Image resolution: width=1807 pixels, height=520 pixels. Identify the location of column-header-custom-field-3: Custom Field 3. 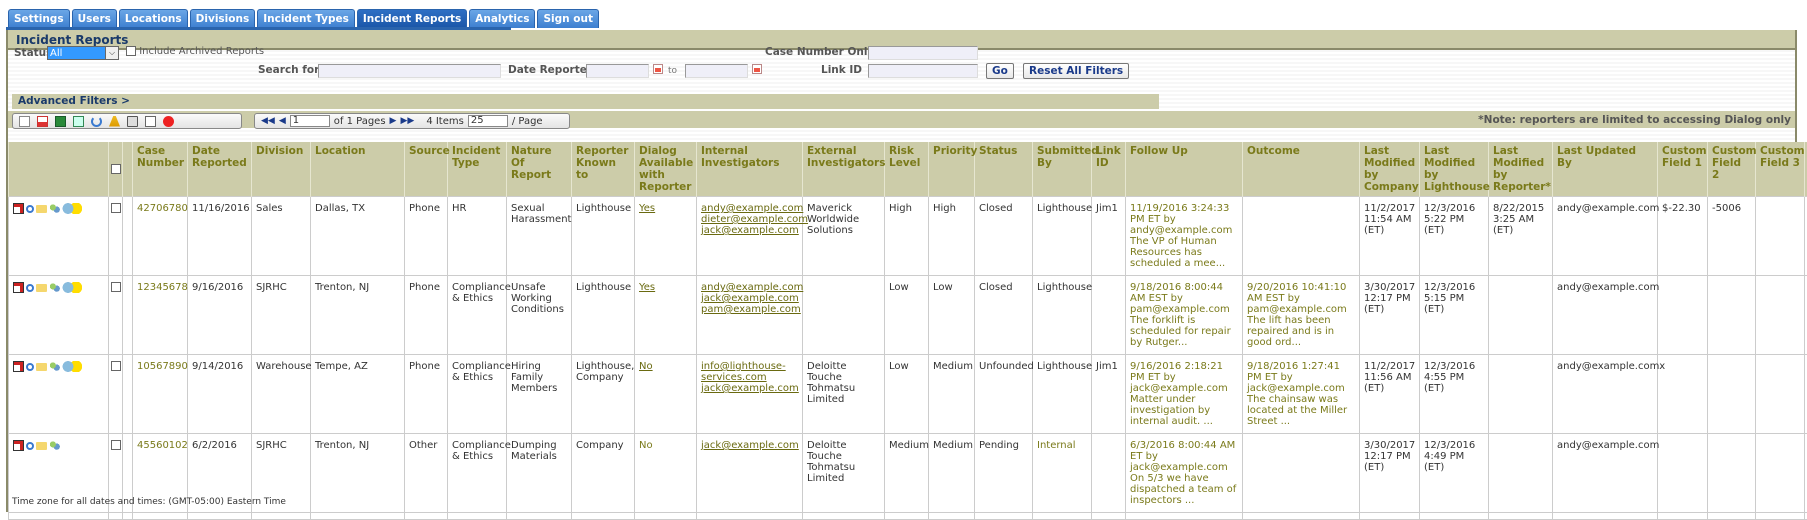
(1780, 169).